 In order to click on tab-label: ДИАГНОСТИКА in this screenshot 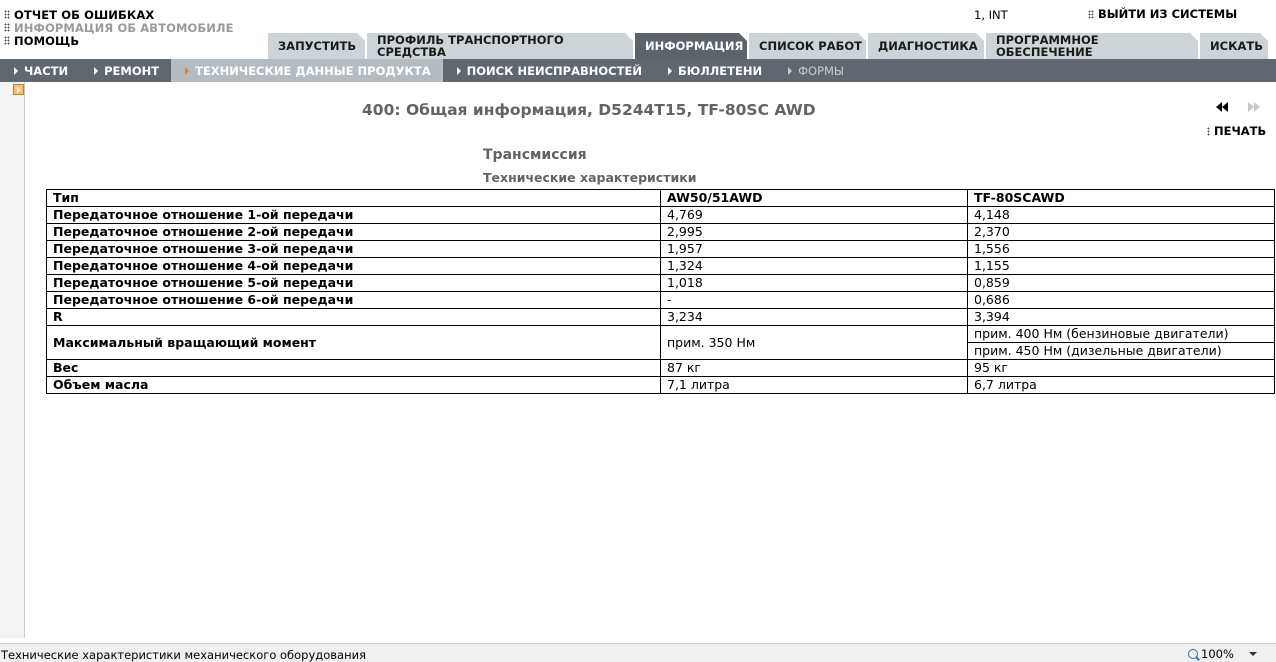, I will do `click(928, 46)`.